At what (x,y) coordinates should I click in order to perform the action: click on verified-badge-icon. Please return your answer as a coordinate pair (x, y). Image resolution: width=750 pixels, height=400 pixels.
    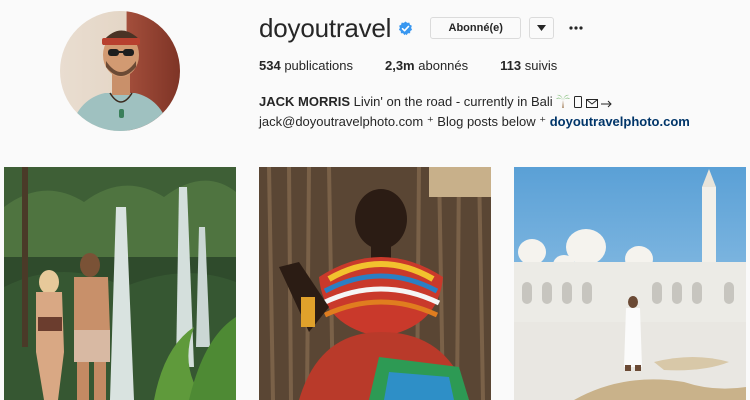
    Looking at the image, I should click on (405, 28).